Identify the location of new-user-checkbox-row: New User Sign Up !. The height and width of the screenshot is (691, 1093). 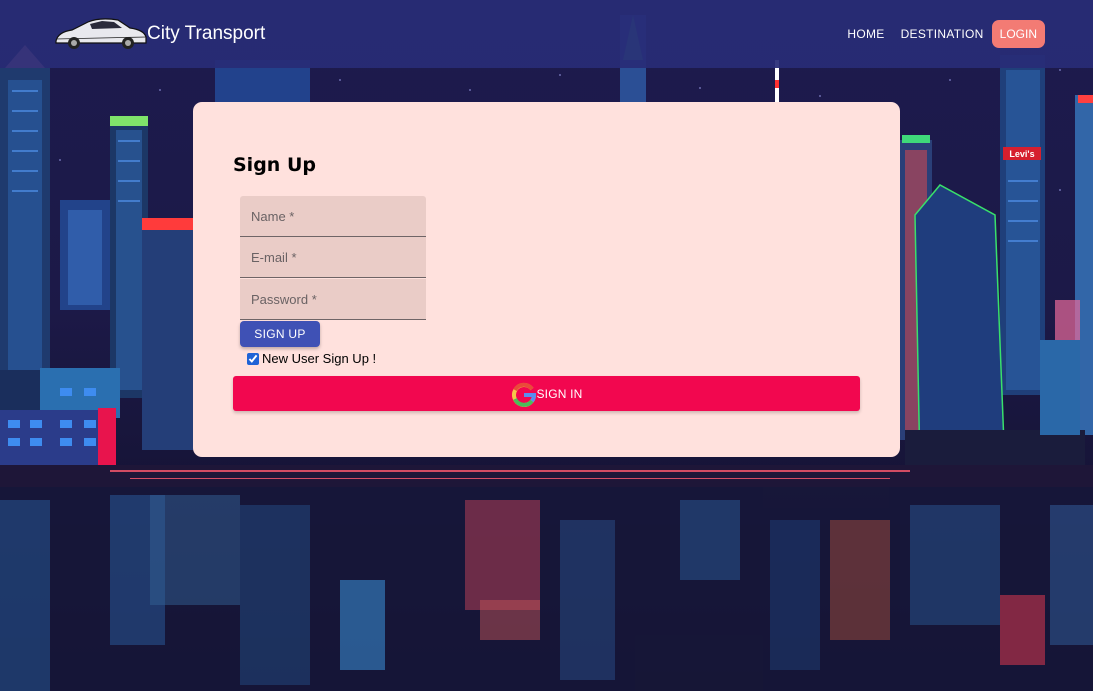
(311, 358).